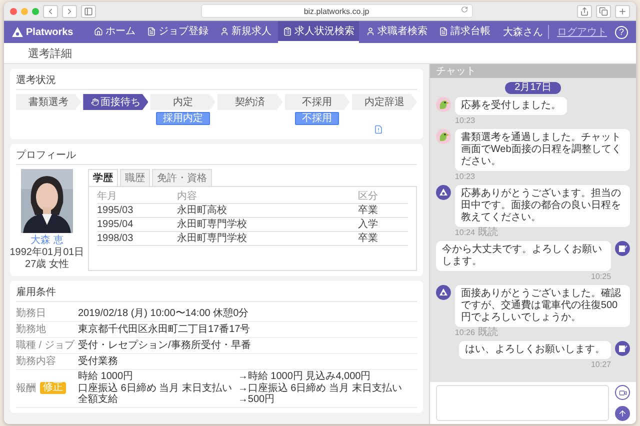 The image size is (640, 426). Describe the element at coordinates (182, 177) in the screenshot. I see `profile-tab: 免許・資格` at that location.